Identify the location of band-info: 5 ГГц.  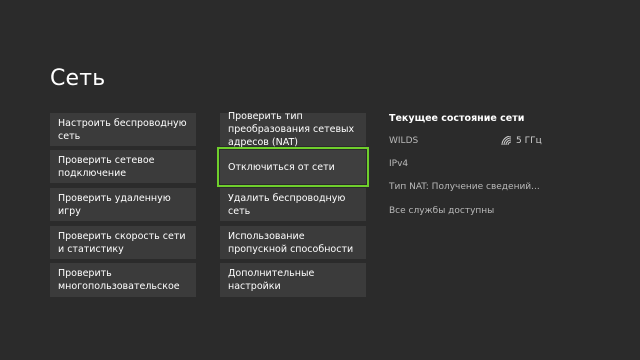
(521, 141).